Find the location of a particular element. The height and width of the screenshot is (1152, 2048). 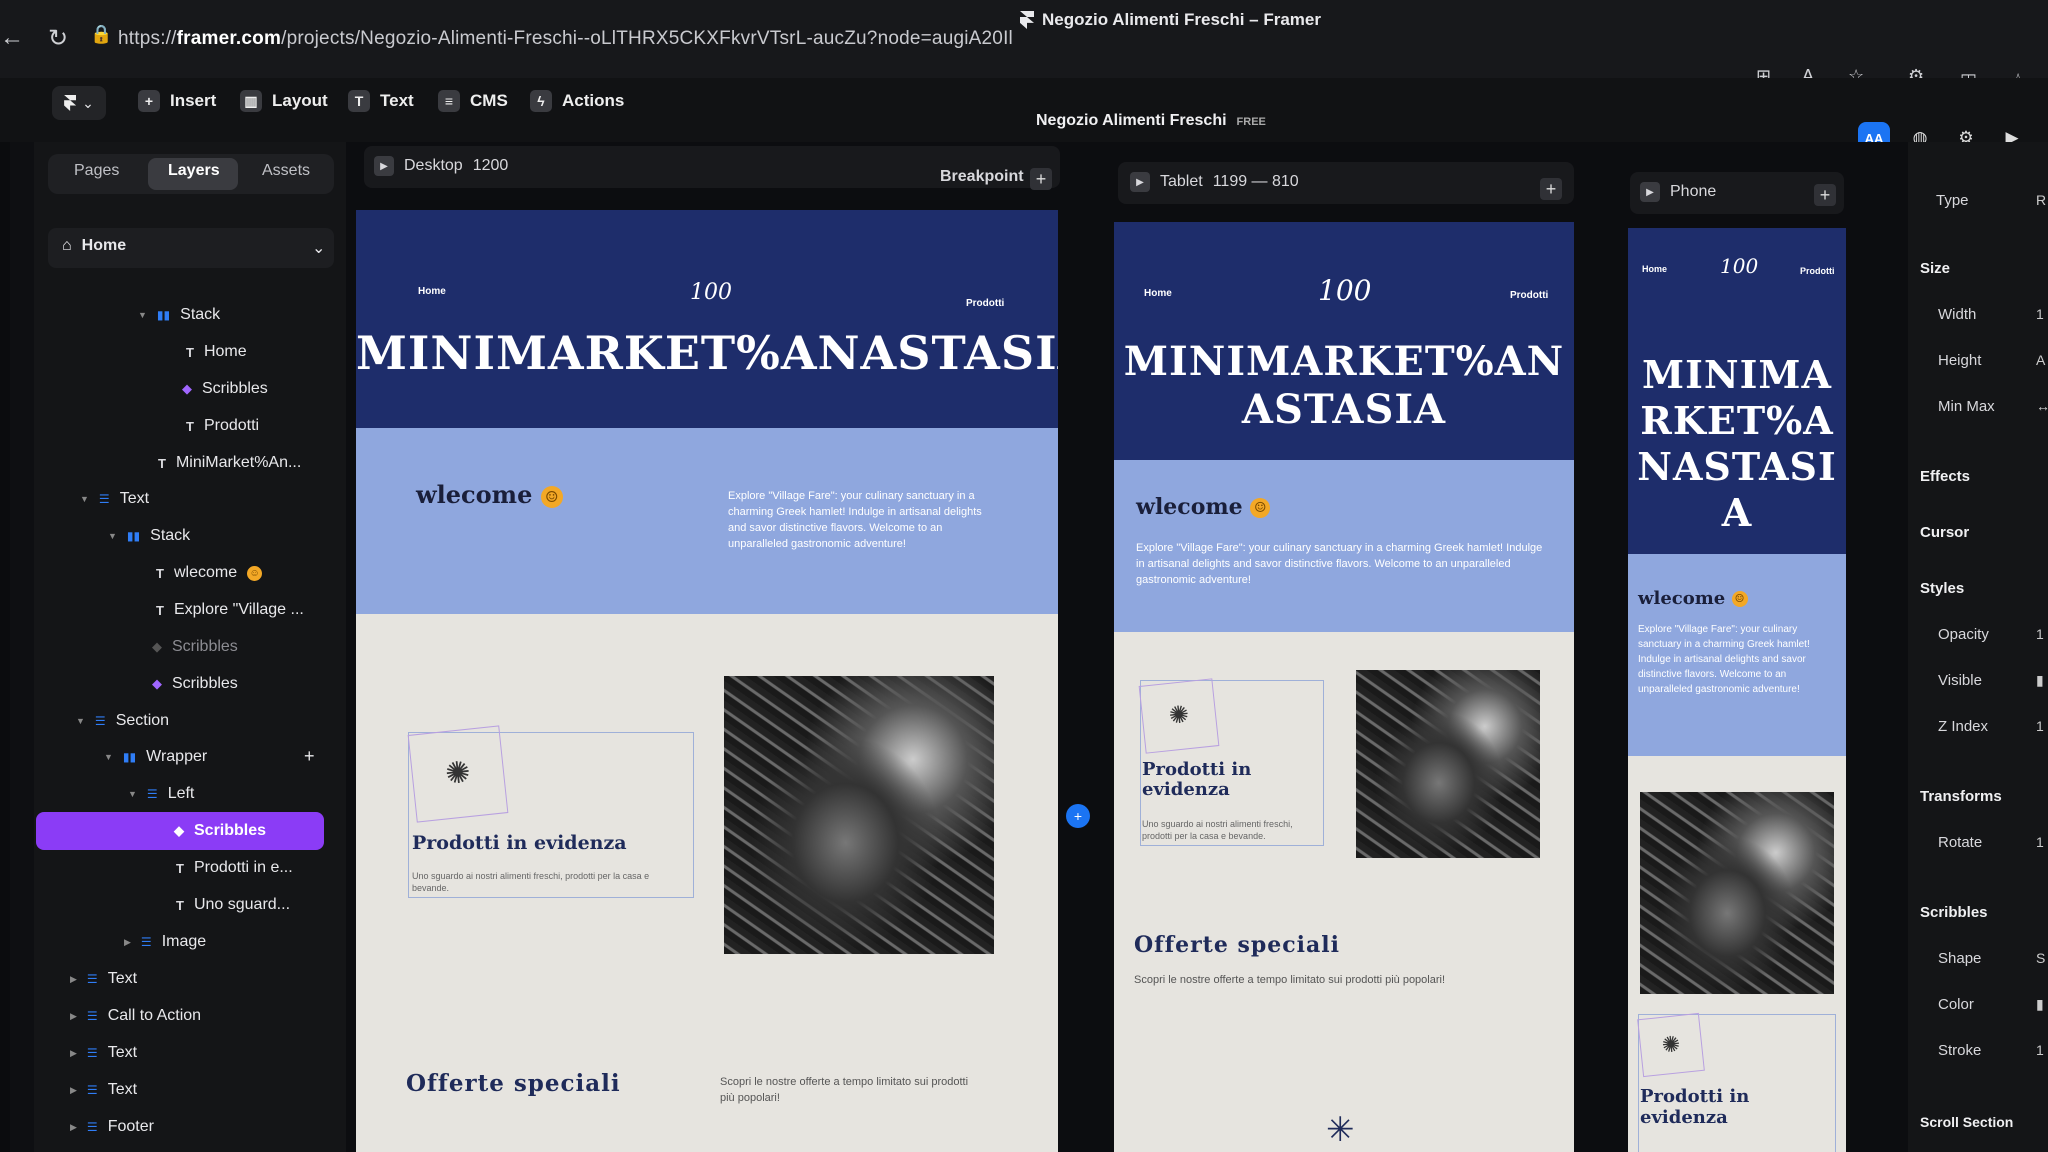

properties-panel is located at coordinates (1978, 647).